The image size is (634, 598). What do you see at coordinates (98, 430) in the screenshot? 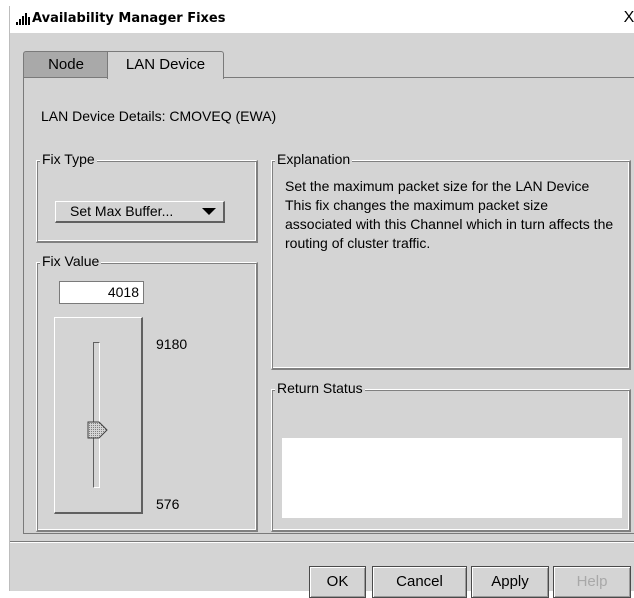
I see `slider-thumb` at bounding box center [98, 430].